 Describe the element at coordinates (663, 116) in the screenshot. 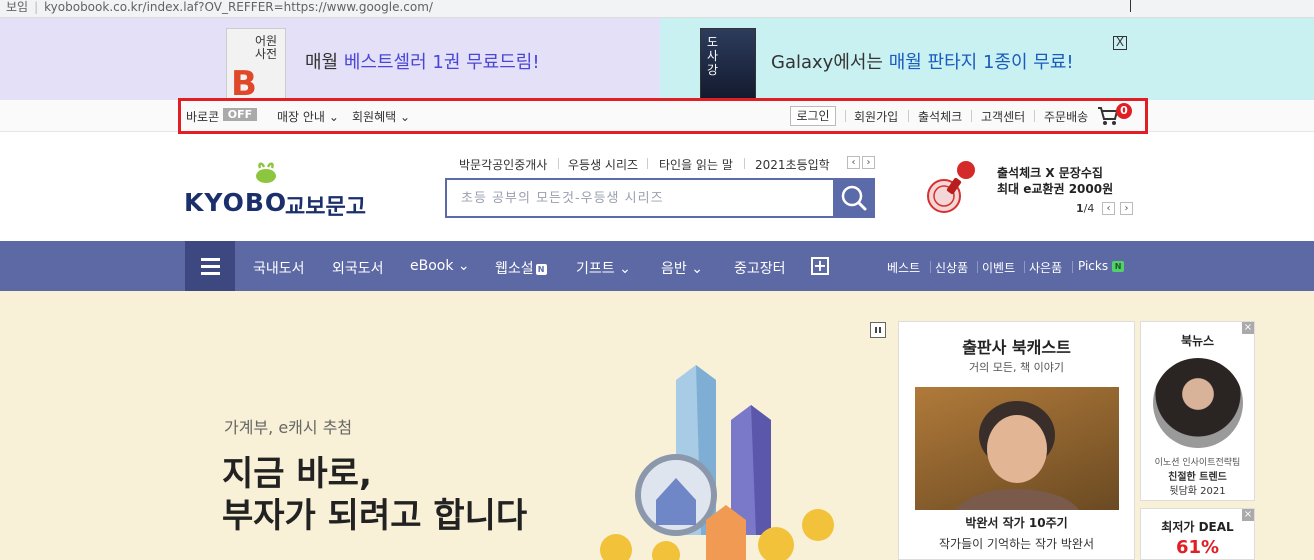

I see `highlight-box` at that location.